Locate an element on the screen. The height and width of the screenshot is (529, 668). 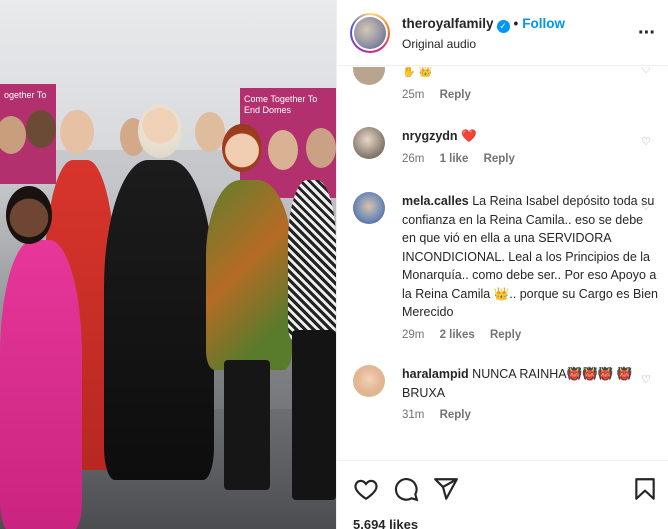
comment-meta: 26m 1 like Reply is located at coordinates (531, 159).